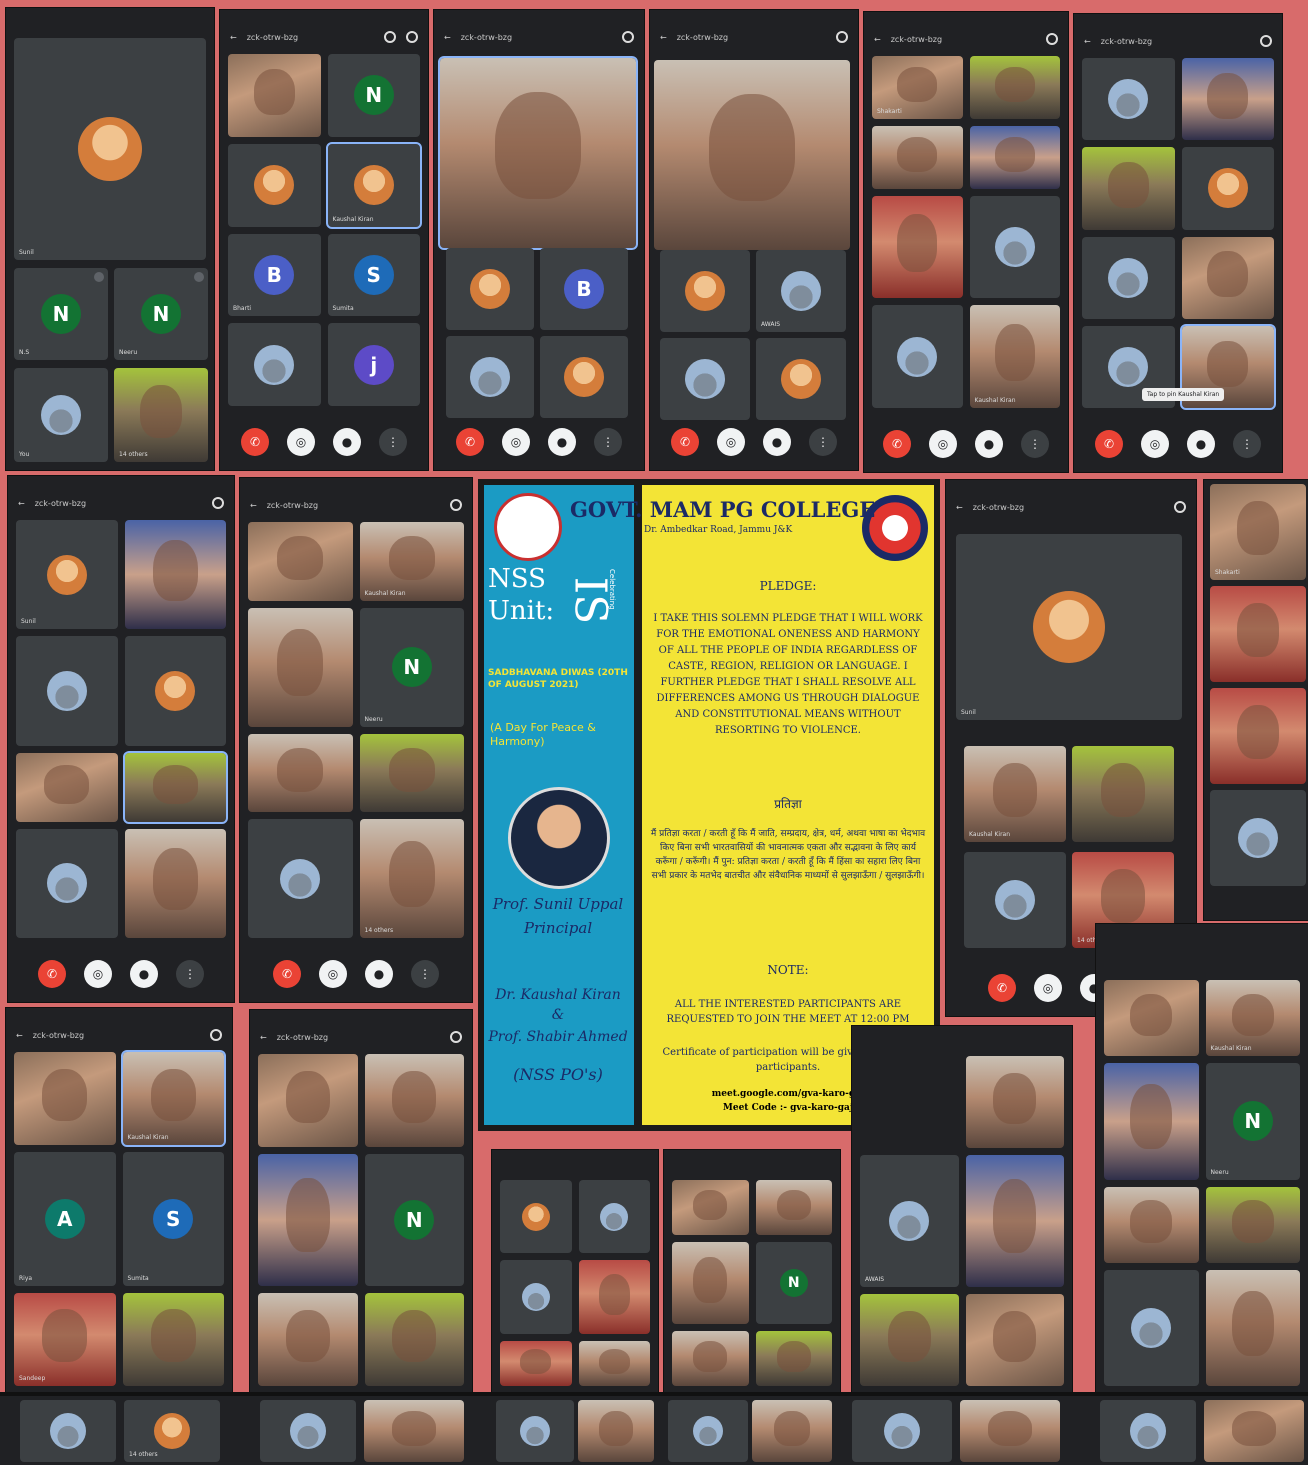 This screenshot has height=1465, width=1308. What do you see at coordinates (1069, 627) in the screenshot?
I see `speaker-tile: Sunil` at bounding box center [1069, 627].